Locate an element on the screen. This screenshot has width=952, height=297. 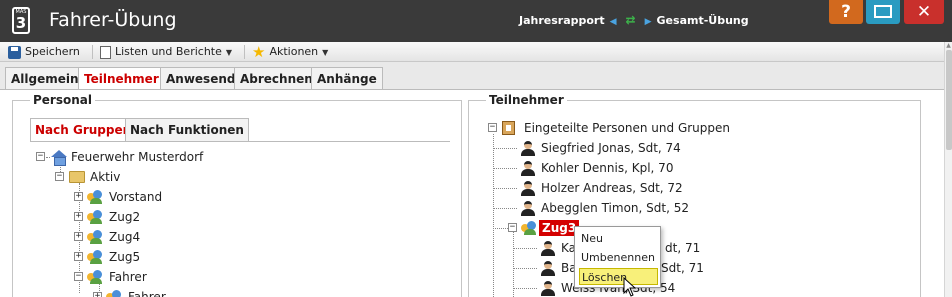
mouse-cursor-icon is located at coordinates (630, 287).